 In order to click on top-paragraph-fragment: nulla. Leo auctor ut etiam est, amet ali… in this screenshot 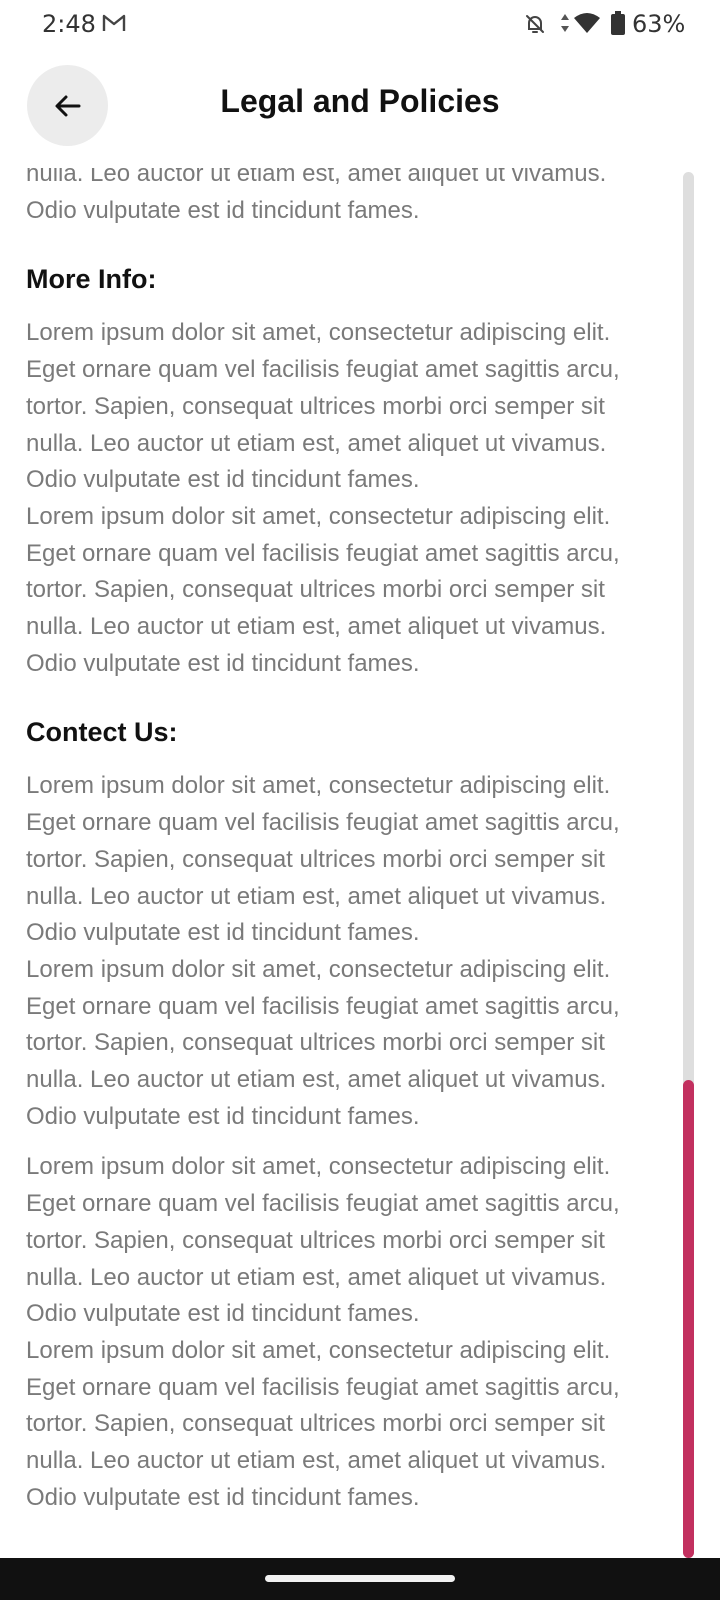, I will do `click(316, 196)`.